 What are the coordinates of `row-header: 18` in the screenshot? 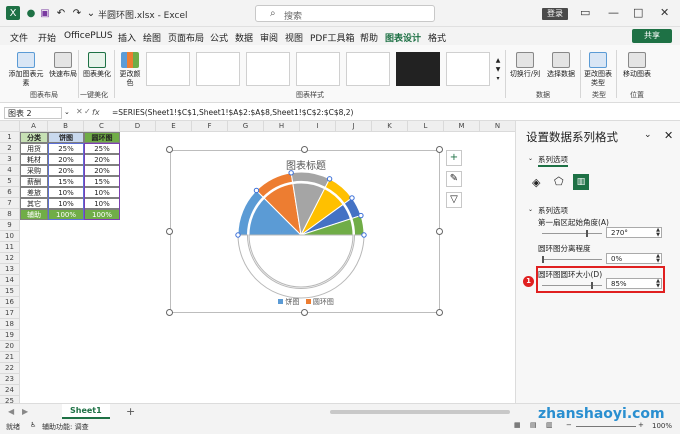 It's located at (10, 324).